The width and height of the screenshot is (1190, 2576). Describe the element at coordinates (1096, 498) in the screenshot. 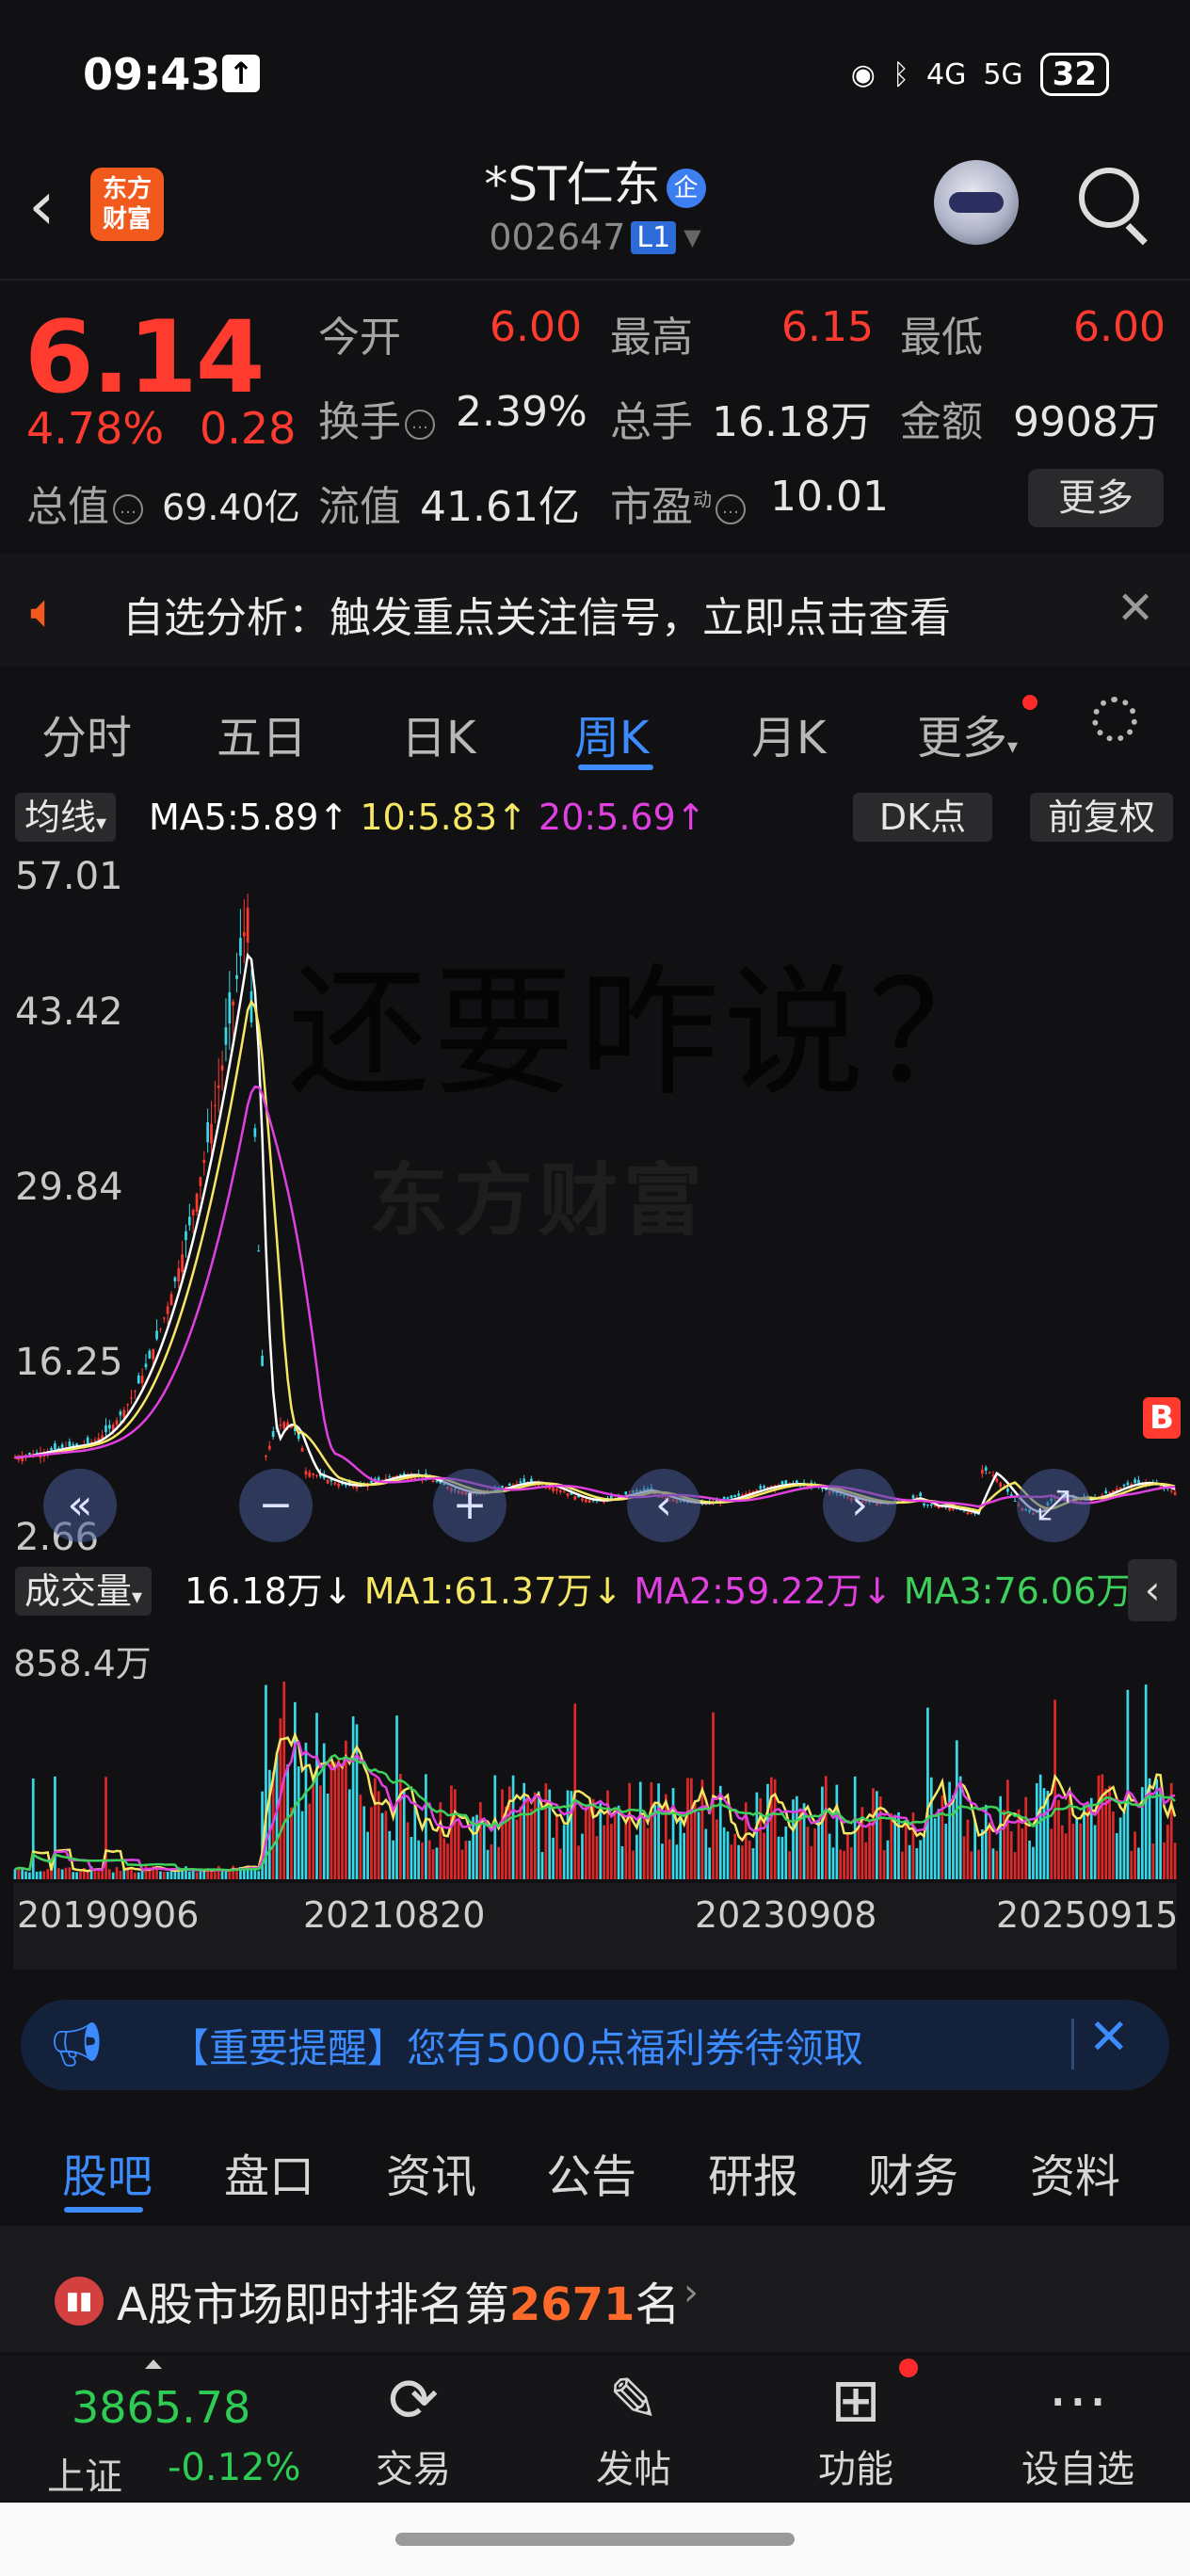

I see `more-quote-button: 更多` at that location.